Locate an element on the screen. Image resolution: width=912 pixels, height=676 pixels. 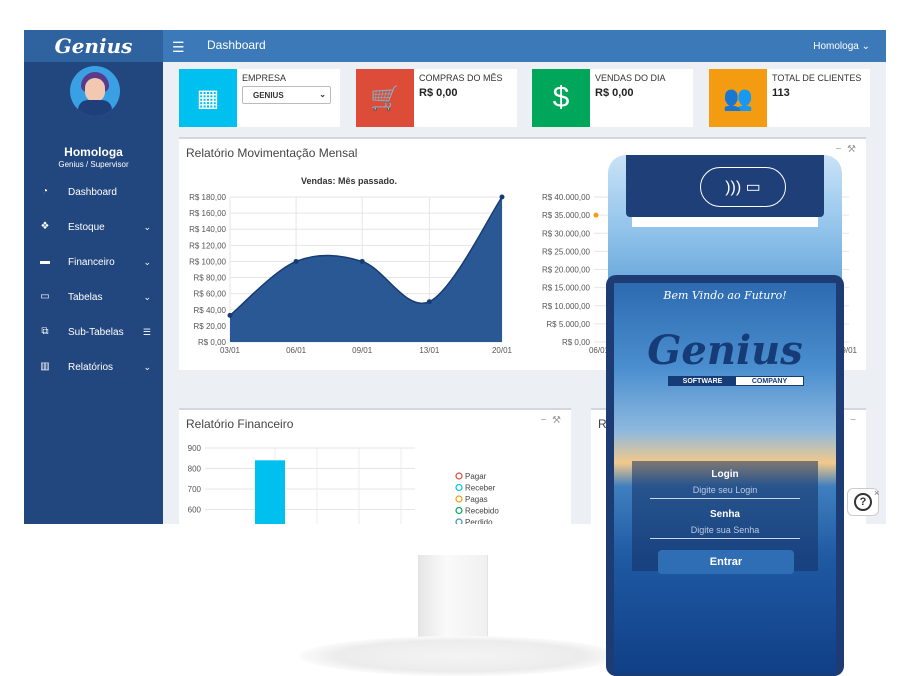
dollar-icon: $ is located at coordinates (561, 98).